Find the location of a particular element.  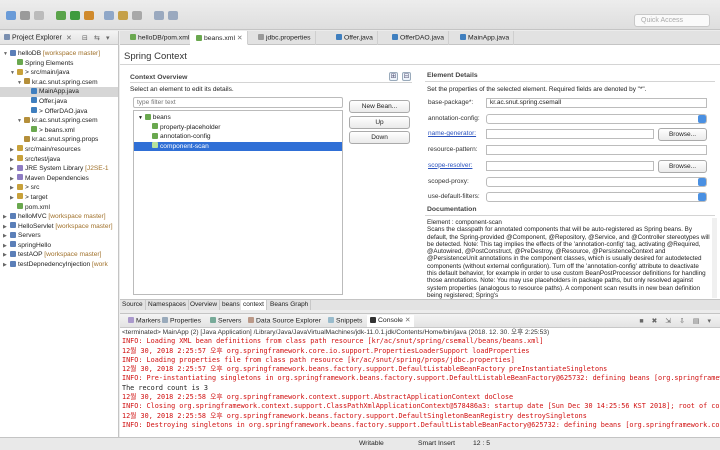

tree-item: ▼ > src/main/java is located at coordinates (59, 73).